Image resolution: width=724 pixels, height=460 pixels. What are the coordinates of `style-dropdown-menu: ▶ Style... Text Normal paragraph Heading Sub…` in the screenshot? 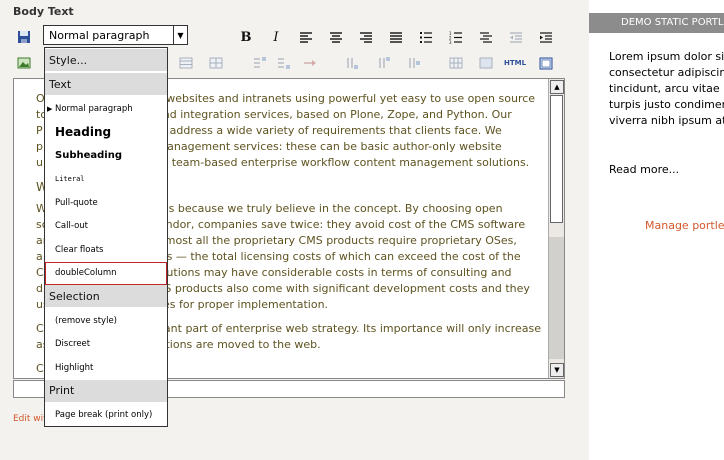 It's located at (106, 237).